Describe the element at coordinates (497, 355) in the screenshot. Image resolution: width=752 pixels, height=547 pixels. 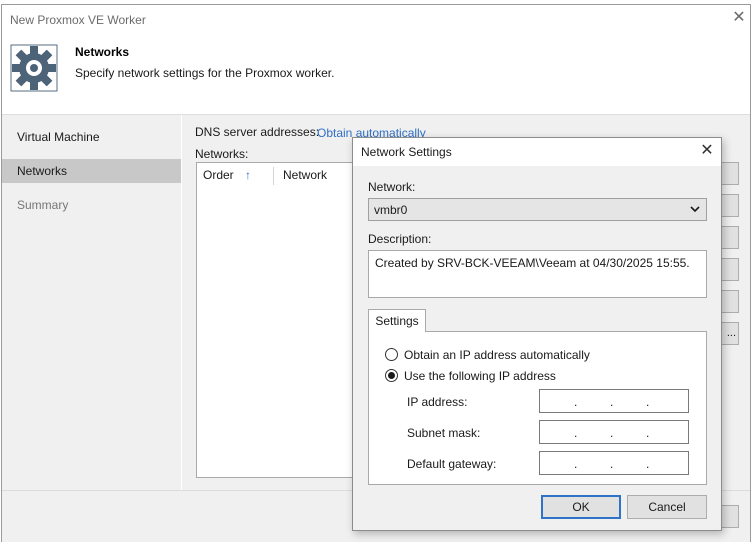
I see `radio-obtain-ip-auto-label: Obtain an IP address automatically` at that location.